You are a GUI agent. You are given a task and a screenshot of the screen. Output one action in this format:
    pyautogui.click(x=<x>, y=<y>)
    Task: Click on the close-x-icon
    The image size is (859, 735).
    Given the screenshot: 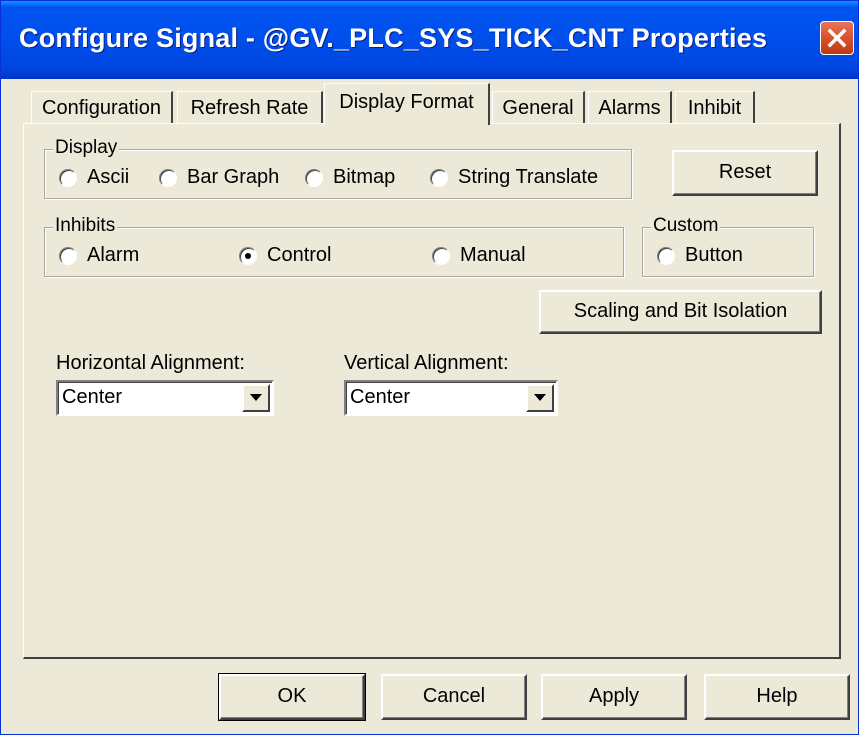 What is the action you would take?
    pyautogui.click(x=837, y=38)
    